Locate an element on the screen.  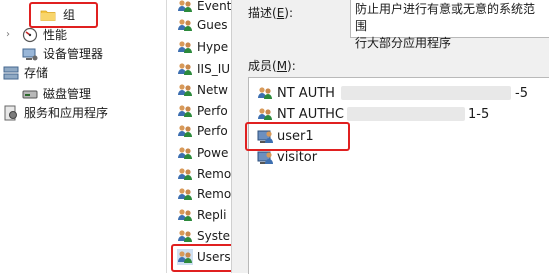
member-name-suffix: 1-5 is located at coordinates (479, 114).